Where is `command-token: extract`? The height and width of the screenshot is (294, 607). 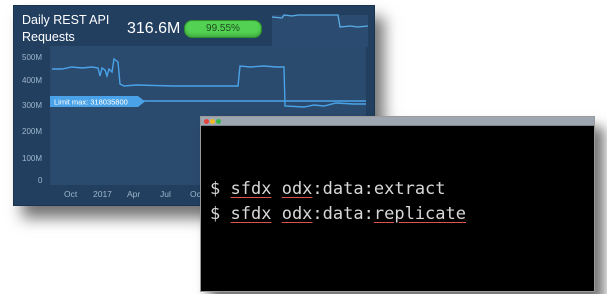
command-token: extract is located at coordinates (409, 189).